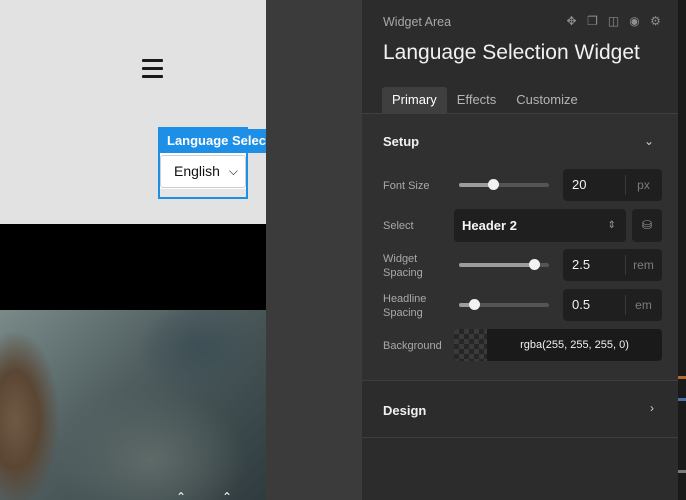 This screenshot has width=686, height=500. I want to click on header-actions: ✥ ❐ ◫ ◉ ⚙, so click(613, 21).